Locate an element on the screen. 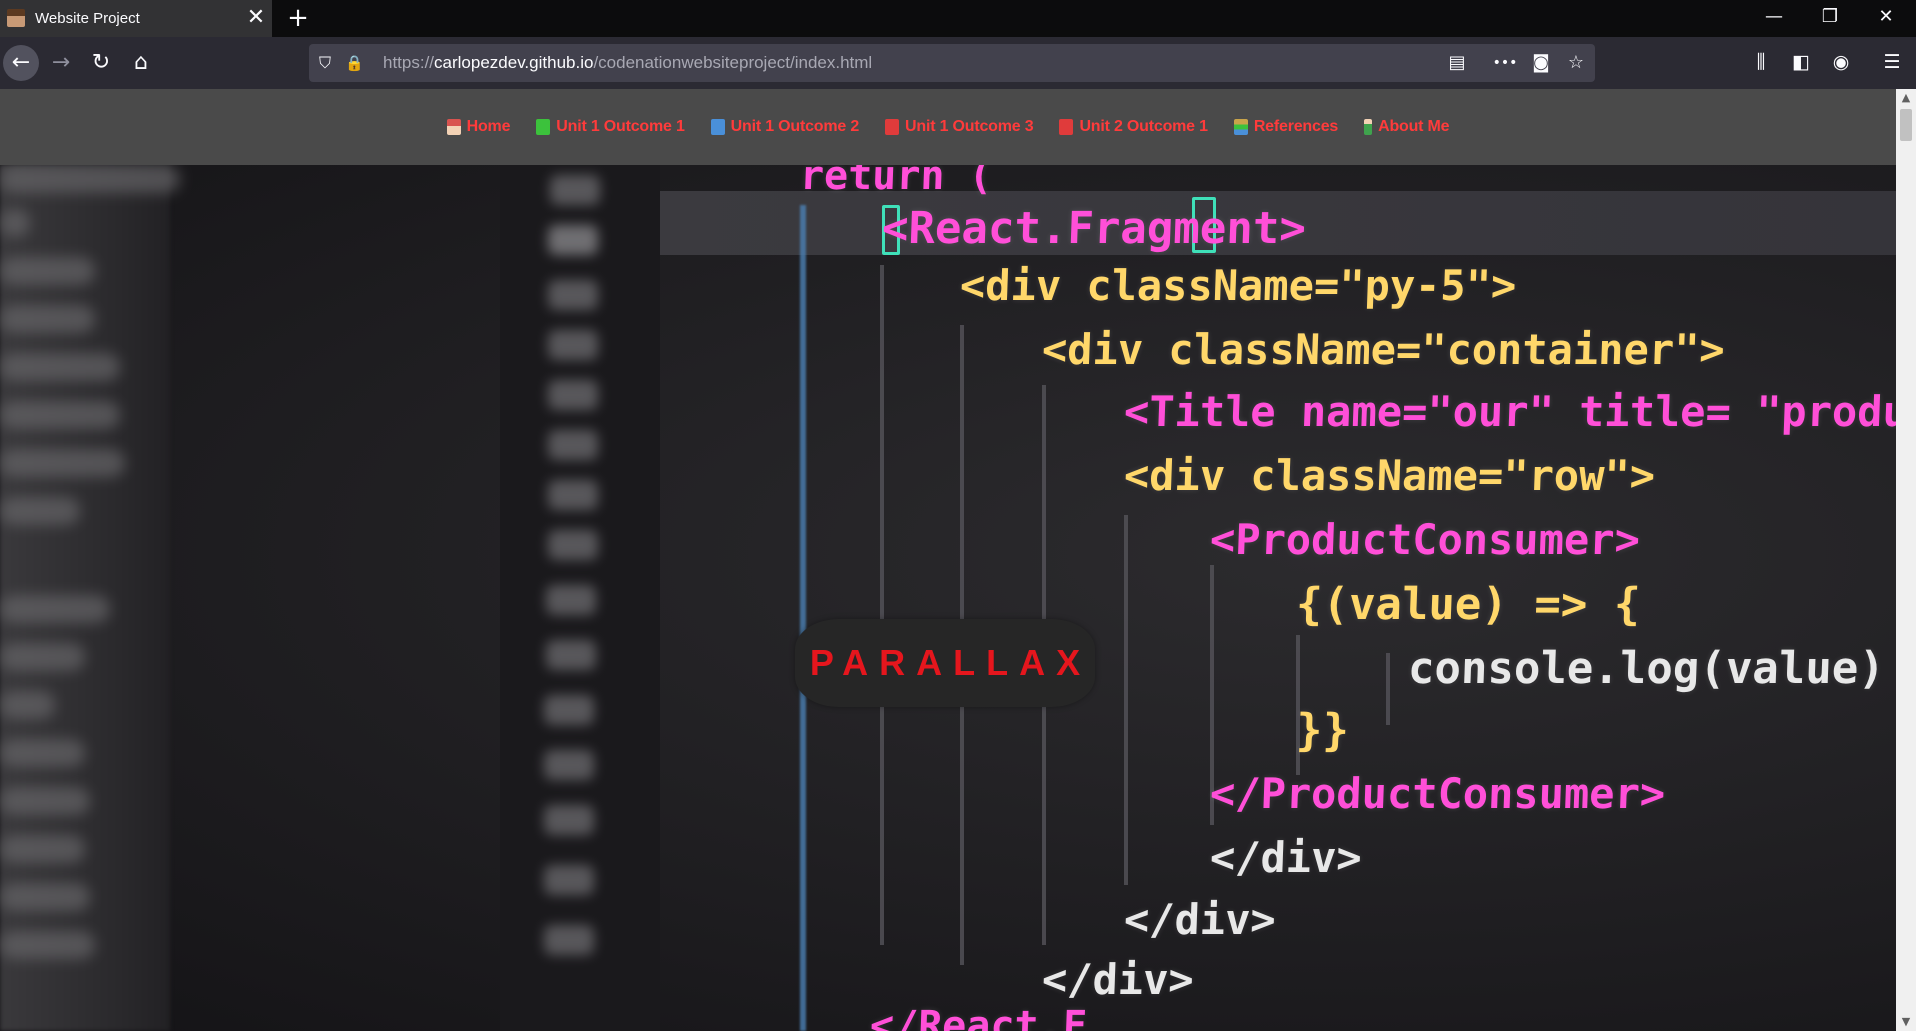 The height and width of the screenshot is (1031, 1916). nav-about-me-label: About Me is located at coordinates (1414, 126).